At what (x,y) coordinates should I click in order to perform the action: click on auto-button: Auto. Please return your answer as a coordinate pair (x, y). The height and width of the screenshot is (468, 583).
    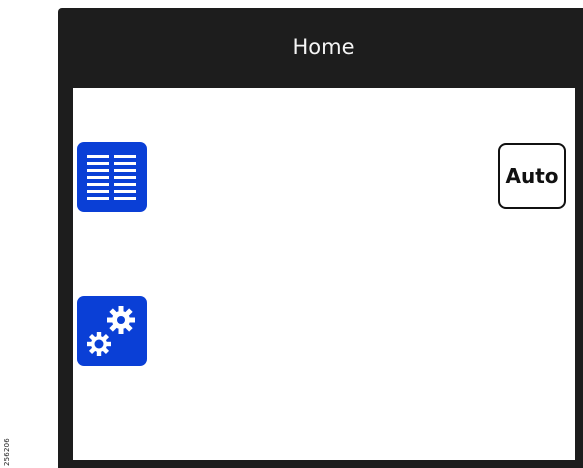
    Looking at the image, I should click on (532, 176).